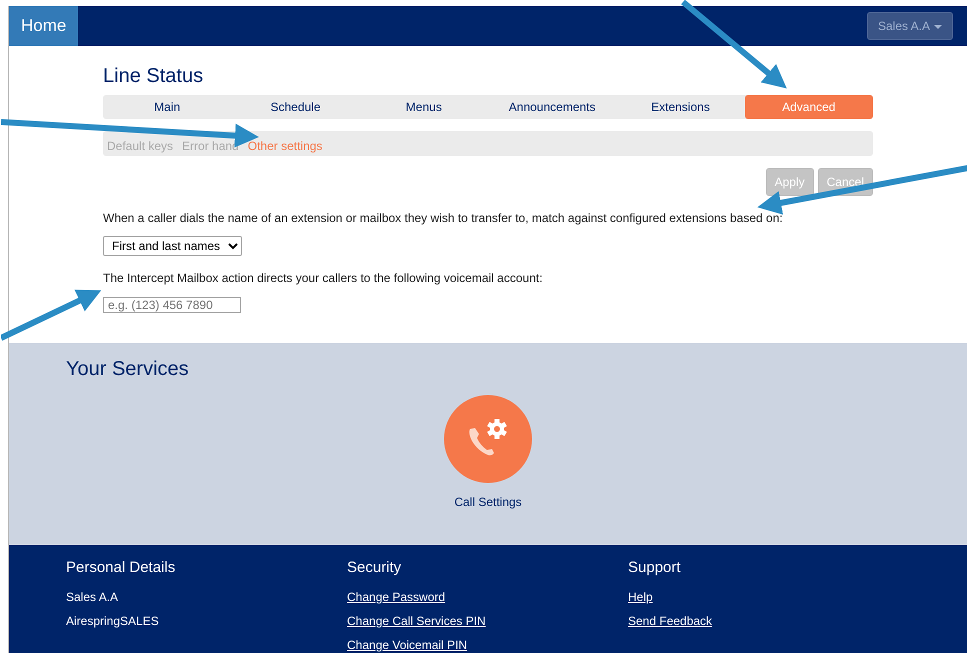 The width and height of the screenshot is (967, 653). Describe the element at coordinates (172, 246) in the screenshot. I see `dropdown: First and last names` at that location.